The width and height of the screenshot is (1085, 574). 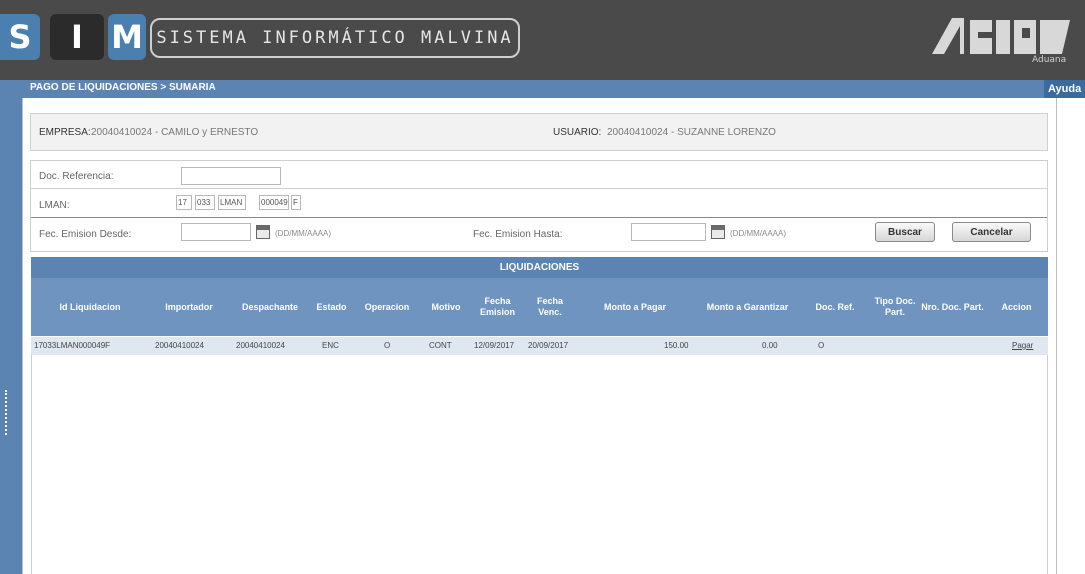 I want to click on left-side-bar, so click(x=11, y=327).